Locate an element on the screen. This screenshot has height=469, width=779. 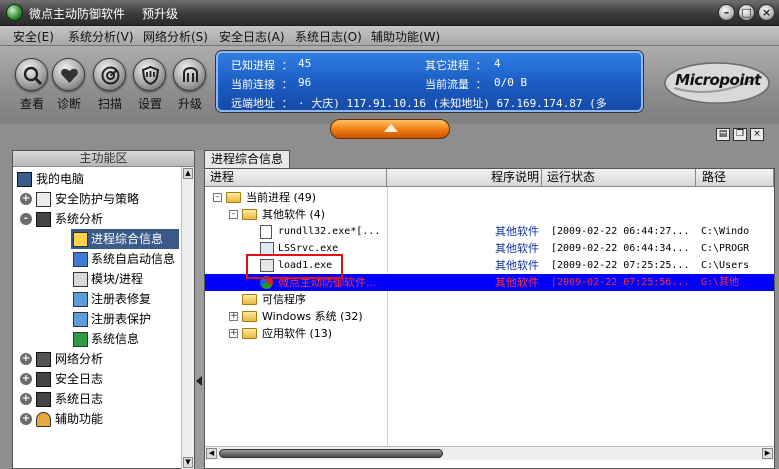
file-icon is located at coordinates (266, 232).